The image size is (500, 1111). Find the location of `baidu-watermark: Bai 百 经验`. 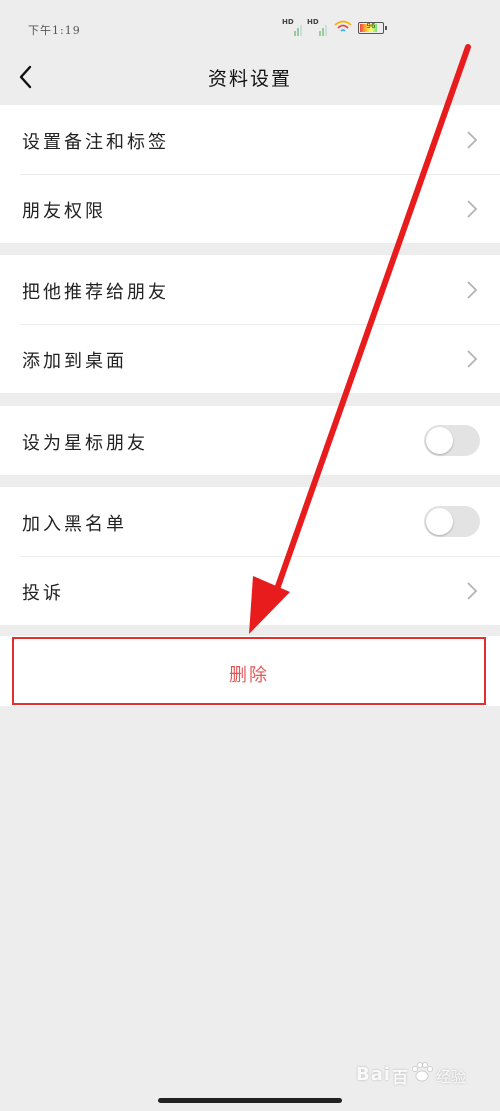

baidu-watermark: Bai 百 经验 is located at coordinates (421, 1076).